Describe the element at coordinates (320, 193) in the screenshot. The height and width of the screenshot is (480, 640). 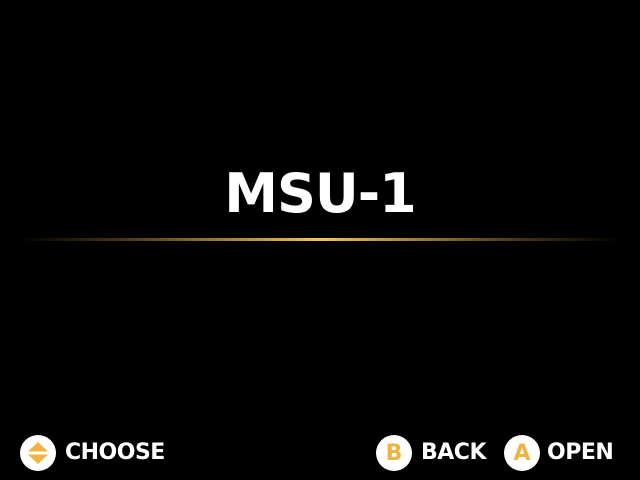
I see `page-title: MSU-1` at that location.